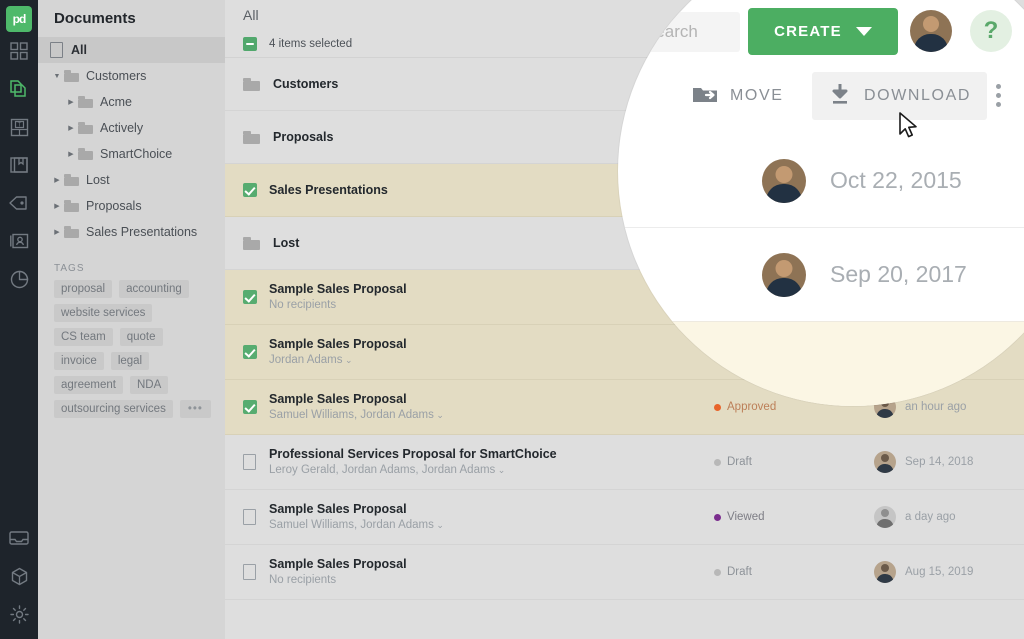  Describe the element at coordinates (823, 31) in the screenshot. I see `create-button: CREATE` at that location.